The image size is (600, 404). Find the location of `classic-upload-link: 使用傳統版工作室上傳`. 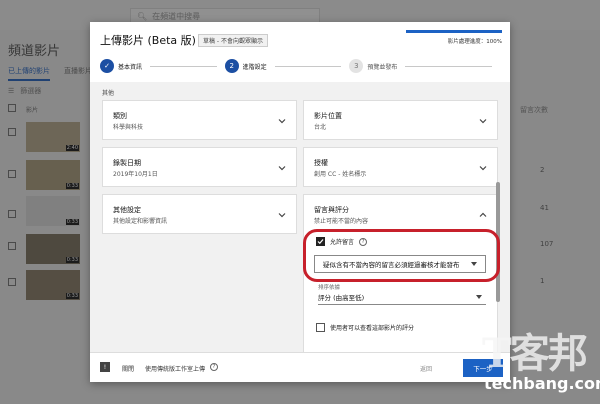

classic-upload-link: 使用傳統版工作室上傳 is located at coordinates (175, 368).